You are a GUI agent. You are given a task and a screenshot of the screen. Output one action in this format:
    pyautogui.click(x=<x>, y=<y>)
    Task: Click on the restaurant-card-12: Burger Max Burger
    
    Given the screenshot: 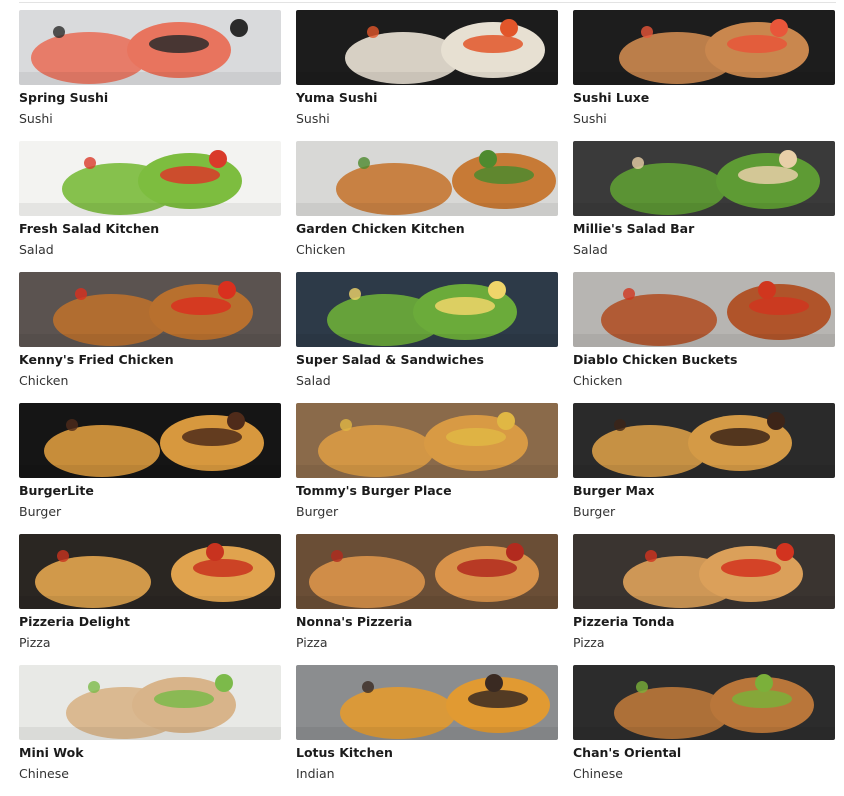 What is the action you would take?
    pyautogui.click(x=704, y=468)
    